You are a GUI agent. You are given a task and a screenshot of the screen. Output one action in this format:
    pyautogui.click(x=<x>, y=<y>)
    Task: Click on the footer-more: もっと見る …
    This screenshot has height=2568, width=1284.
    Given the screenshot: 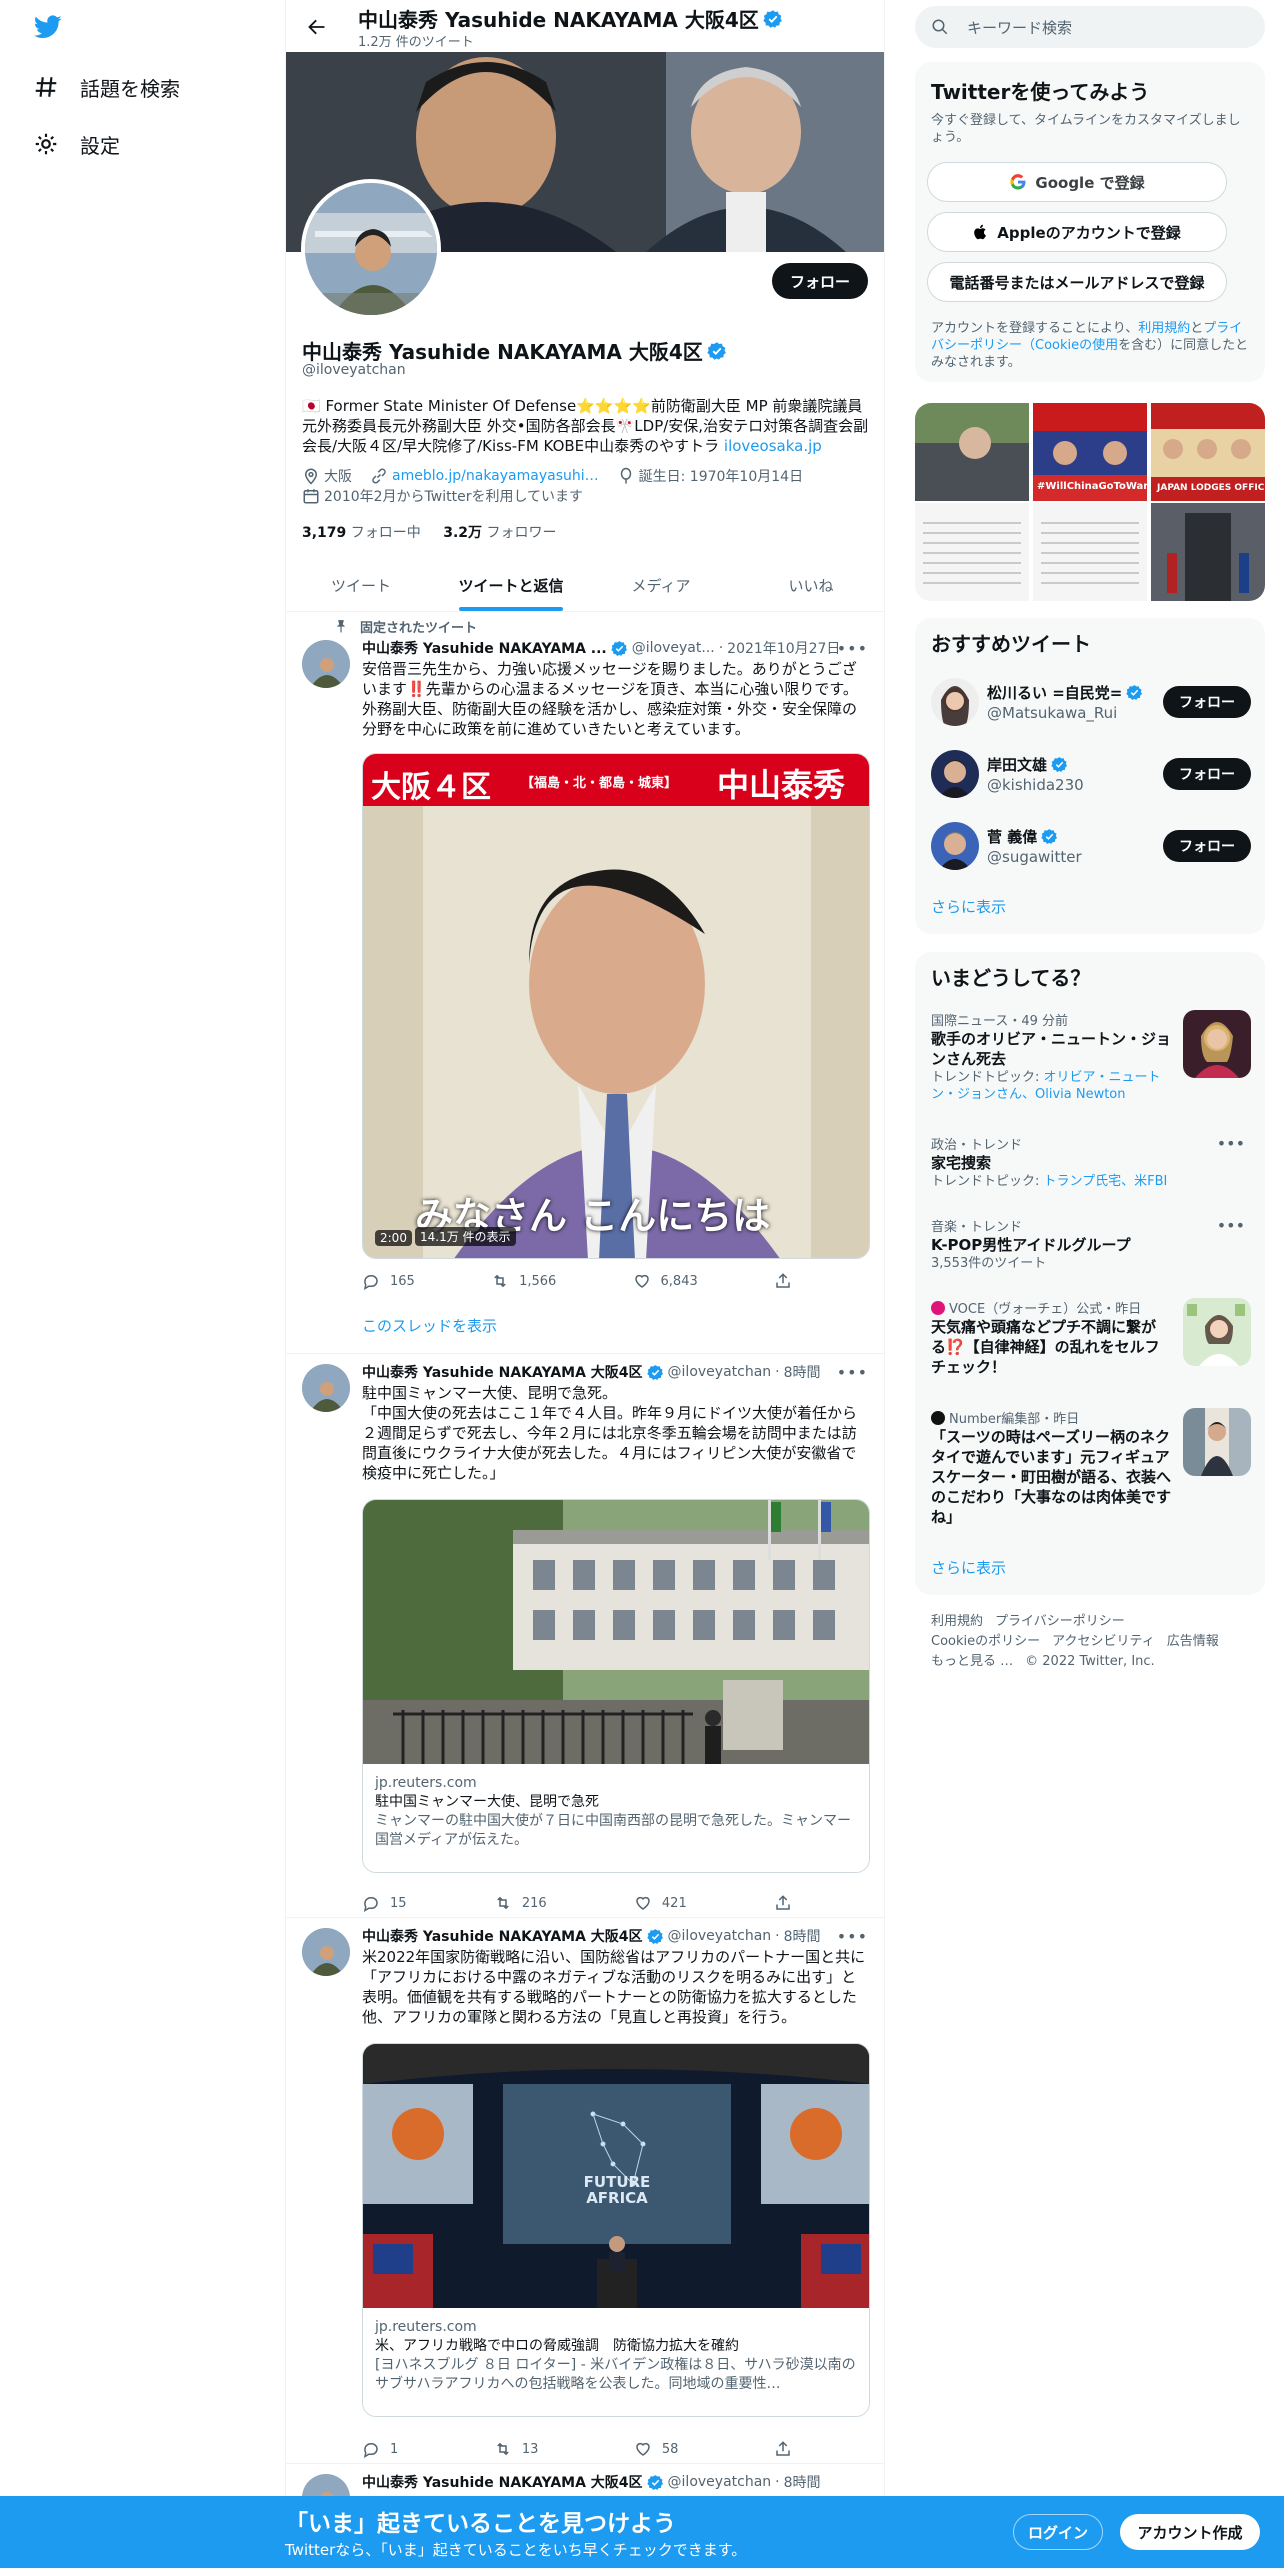 What is the action you would take?
    pyautogui.click(x=972, y=1661)
    